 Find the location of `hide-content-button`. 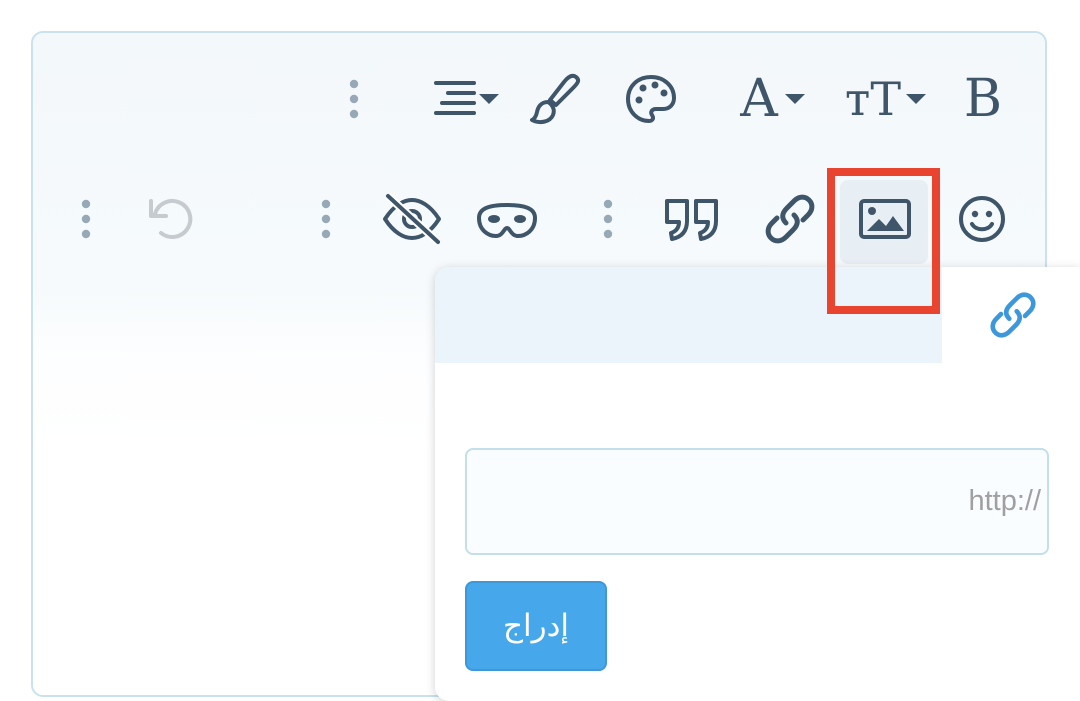

hide-content-button is located at coordinates (412, 219).